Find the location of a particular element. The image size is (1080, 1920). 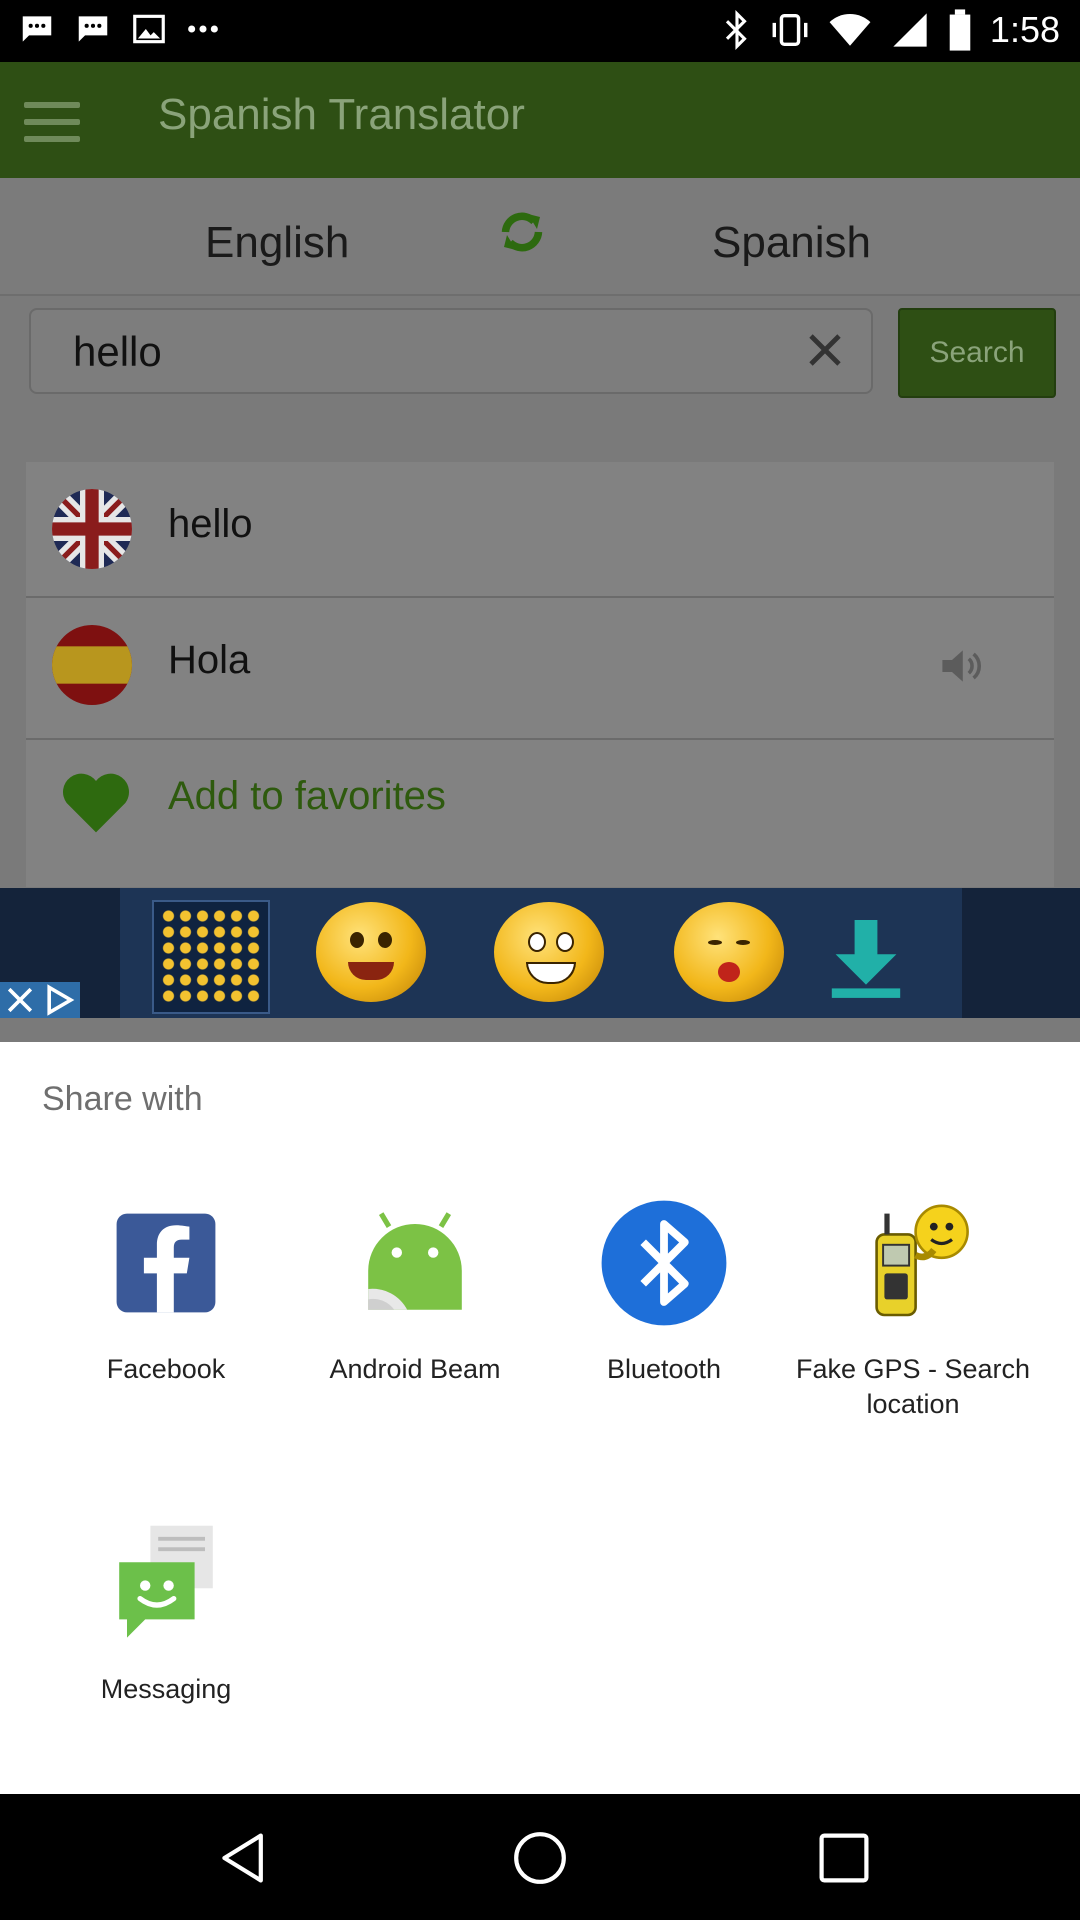

more-dots-icon is located at coordinates (203, 29).